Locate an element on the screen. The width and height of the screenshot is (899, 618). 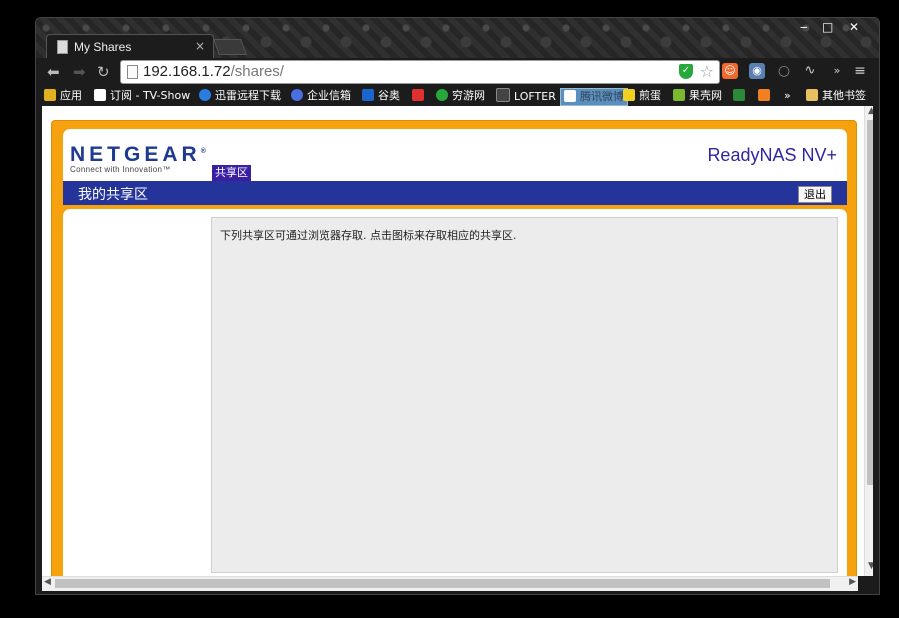
bookmark-guao: 谷奥 is located at coordinates (381, 96).